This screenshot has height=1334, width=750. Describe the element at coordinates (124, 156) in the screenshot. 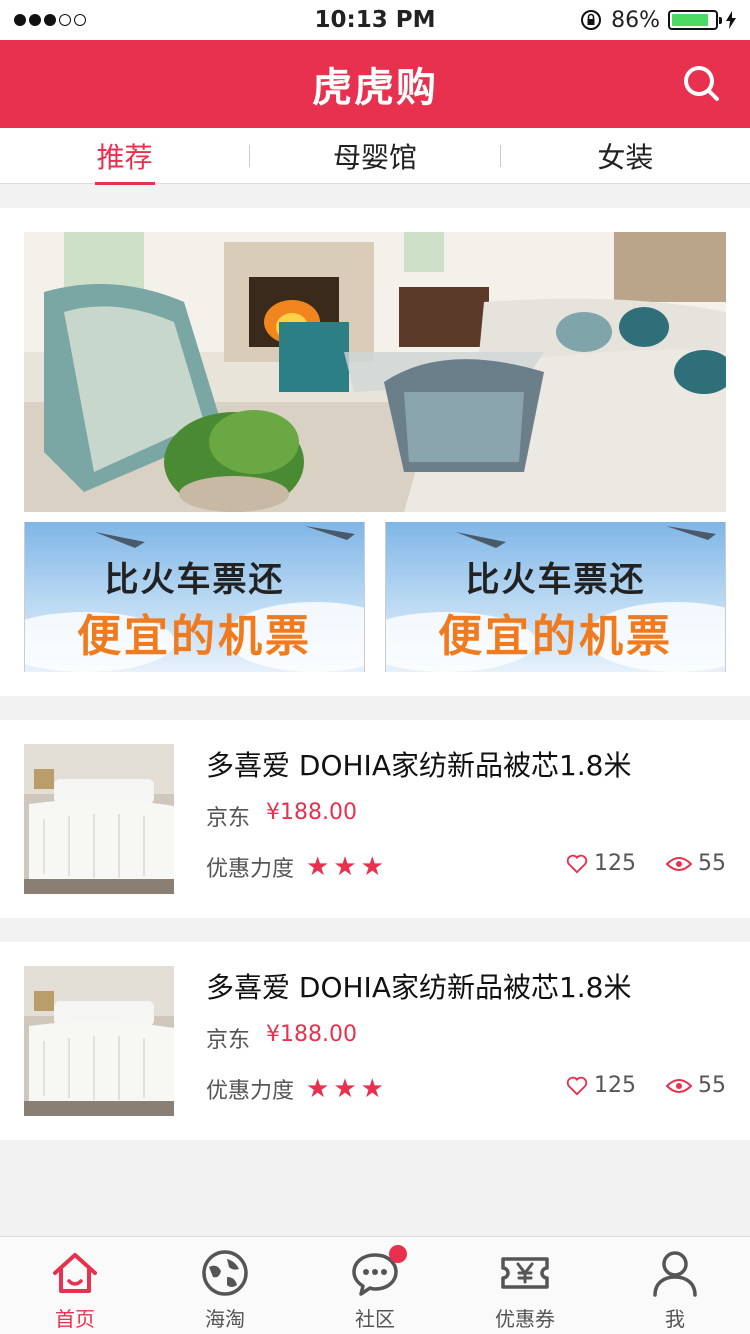

I see `tab-recommend: 推荐` at that location.